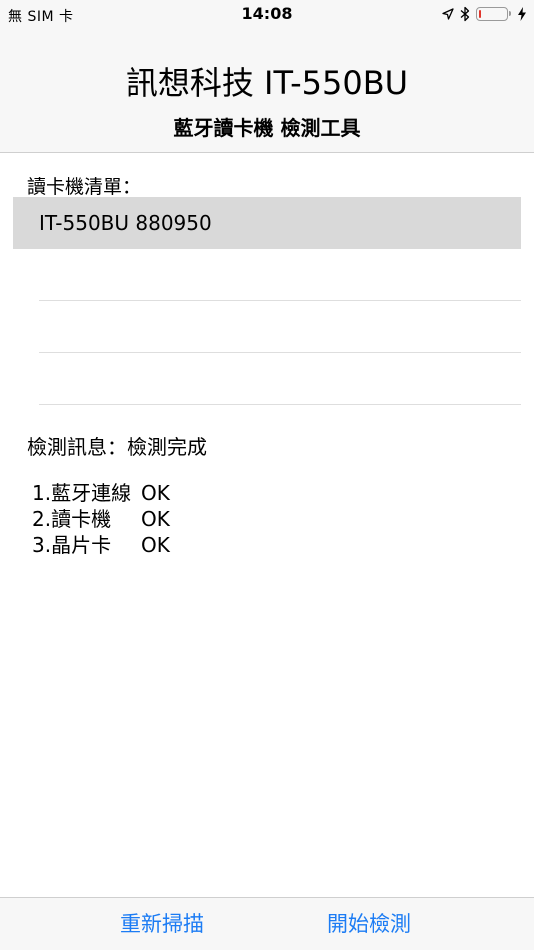  What do you see at coordinates (448, 14) in the screenshot?
I see `location-arrow-icon` at bounding box center [448, 14].